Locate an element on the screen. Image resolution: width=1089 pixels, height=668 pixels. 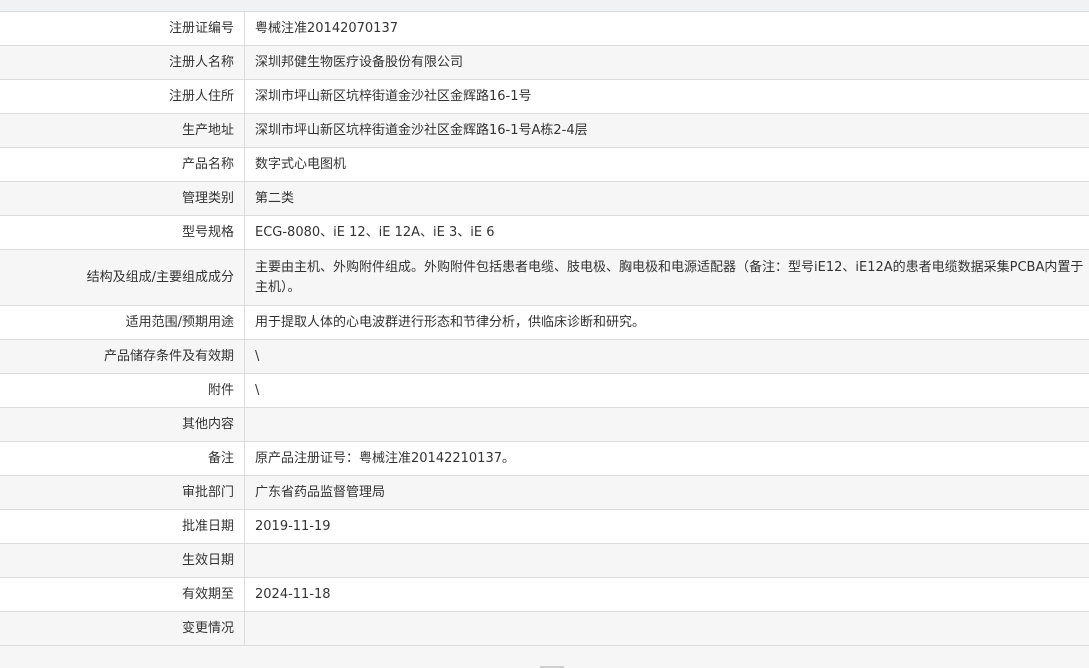
row-registrant-address: 注册人住所 深圳市坪山新区坑梓街道金沙社区金辉路16-1号 is located at coordinates (544, 96).